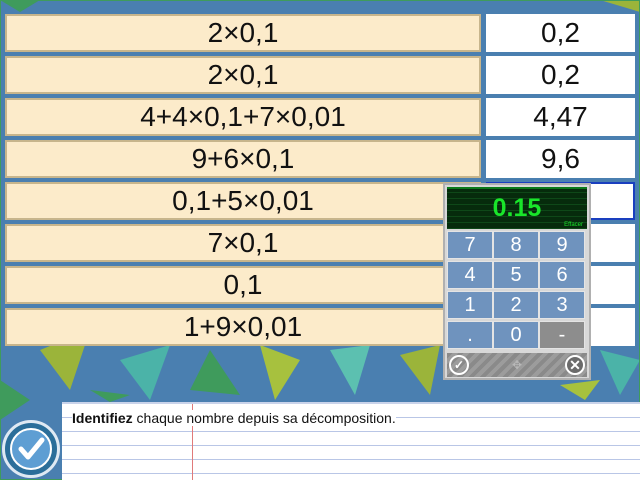 The width and height of the screenshot is (640, 480). Describe the element at coordinates (560, 117) in the screenshot. I see `answer-cell: 4,47` at that location.